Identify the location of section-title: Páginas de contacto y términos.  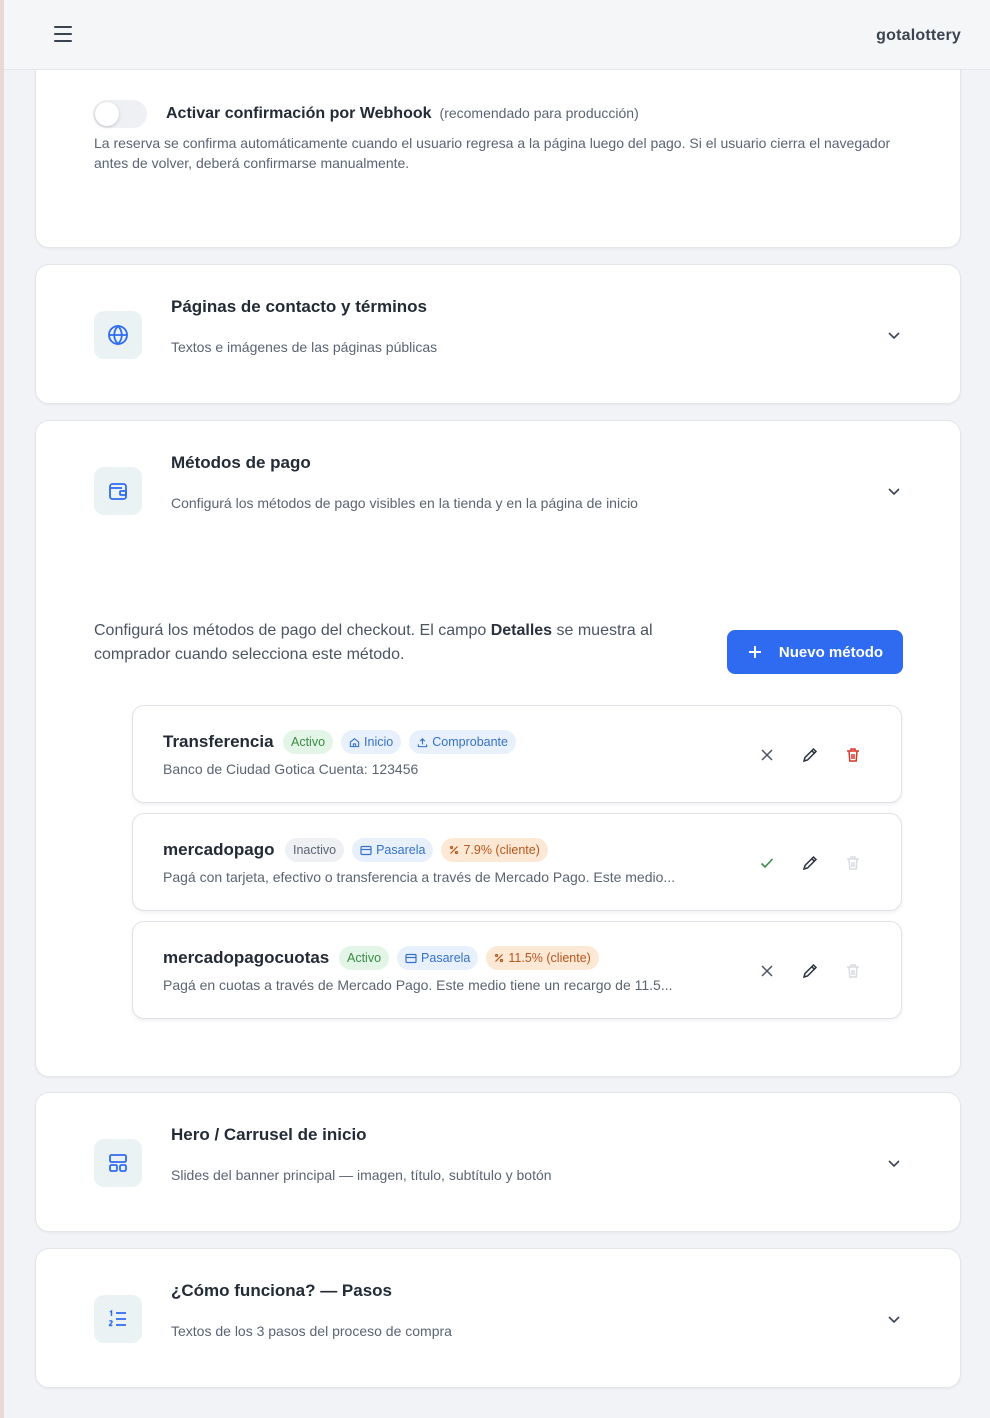
(299, 306).